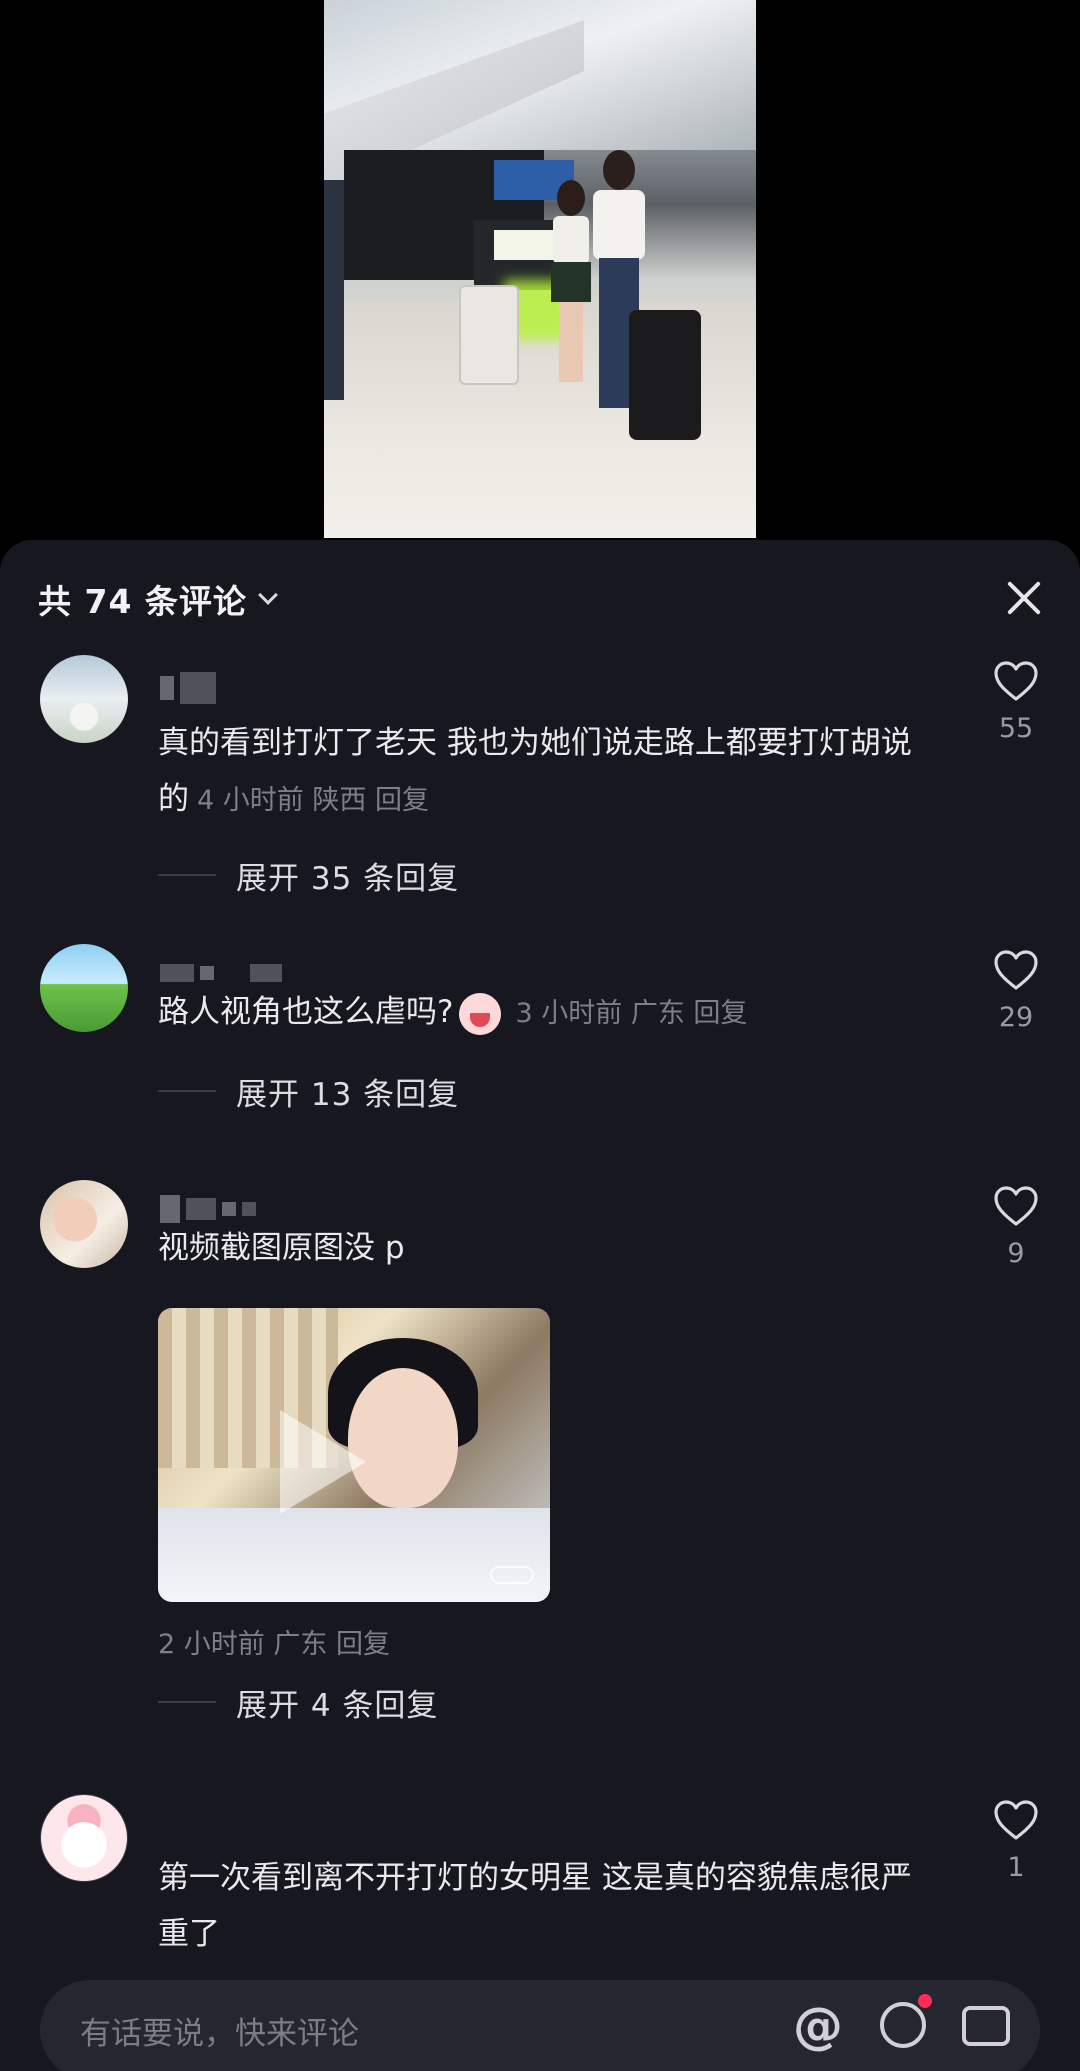  I want to click on video-frame, so click(540, 269).